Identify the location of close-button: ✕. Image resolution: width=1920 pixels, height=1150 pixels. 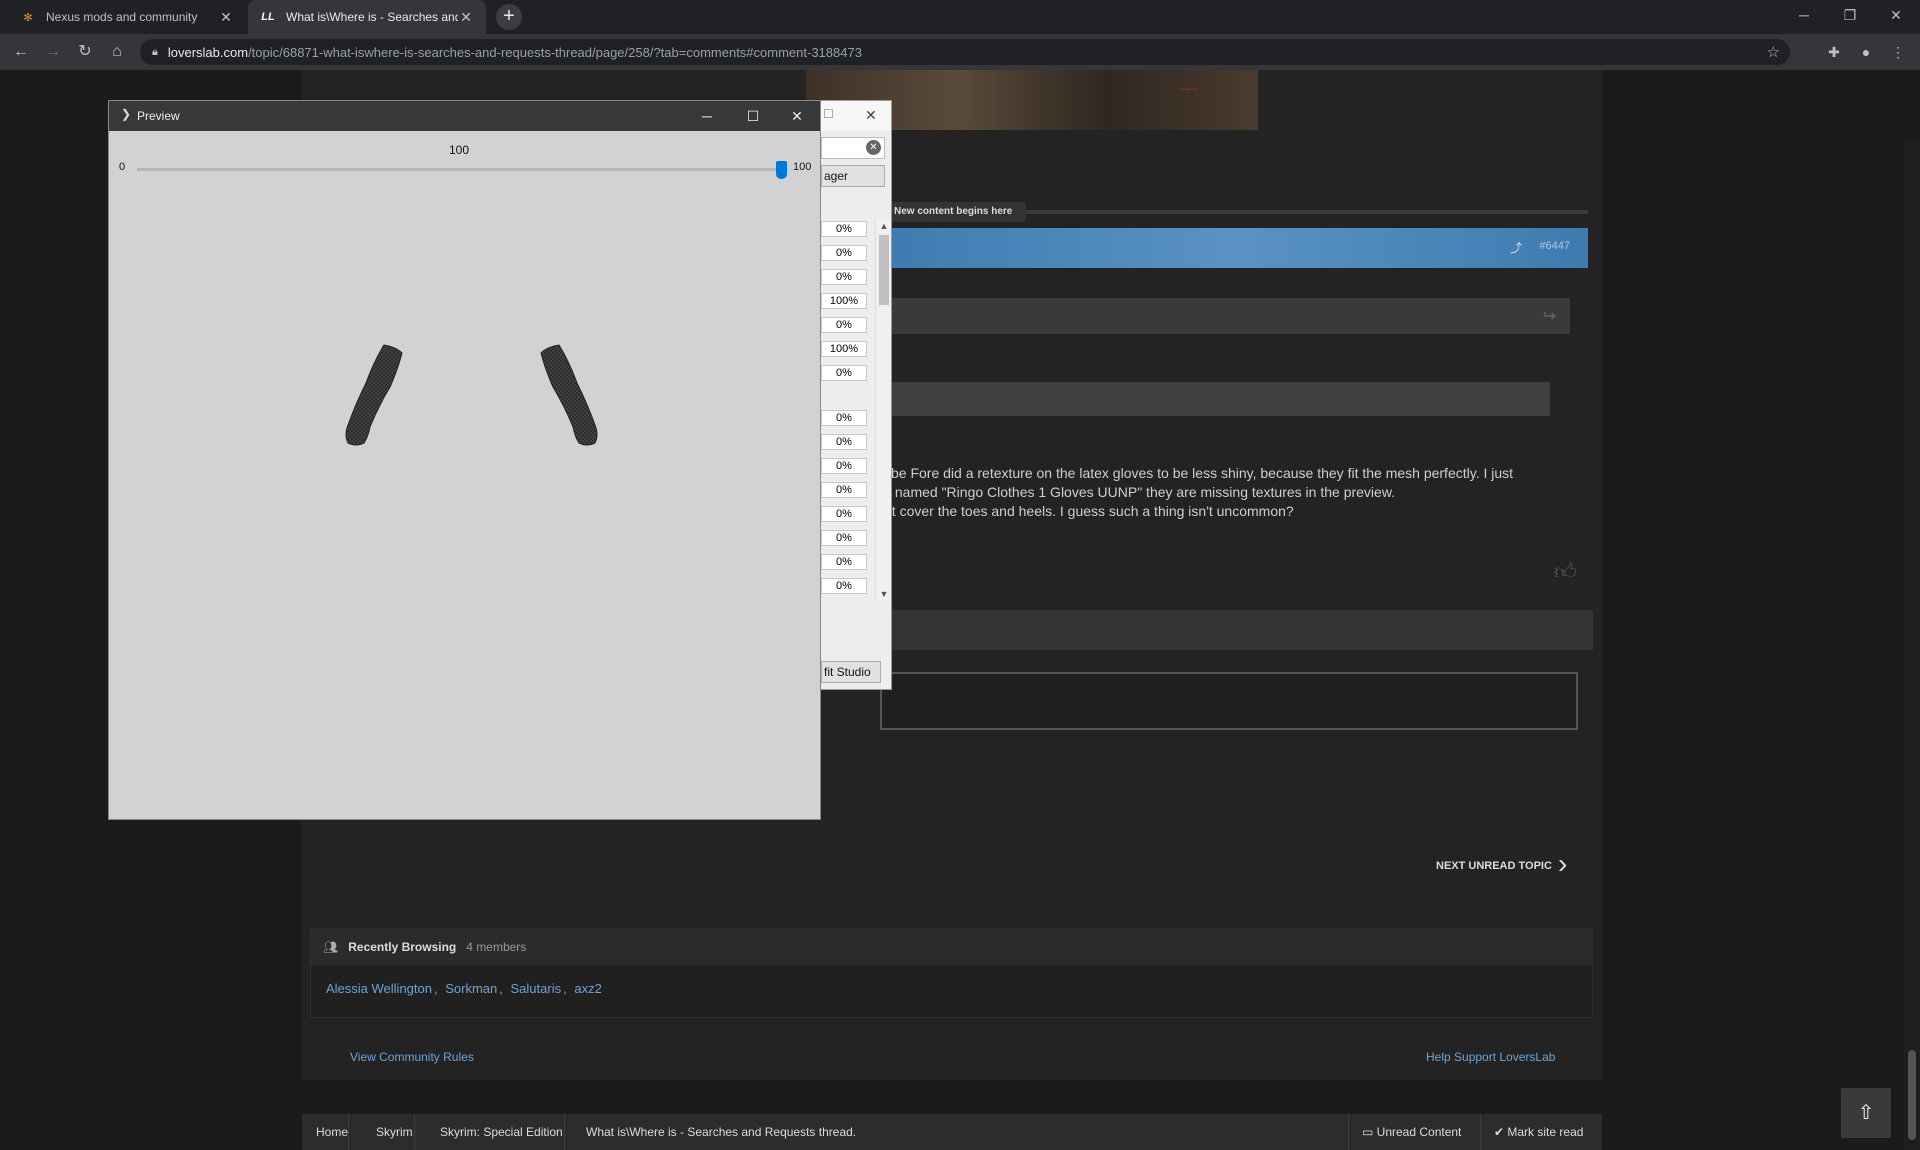
(797, 116).